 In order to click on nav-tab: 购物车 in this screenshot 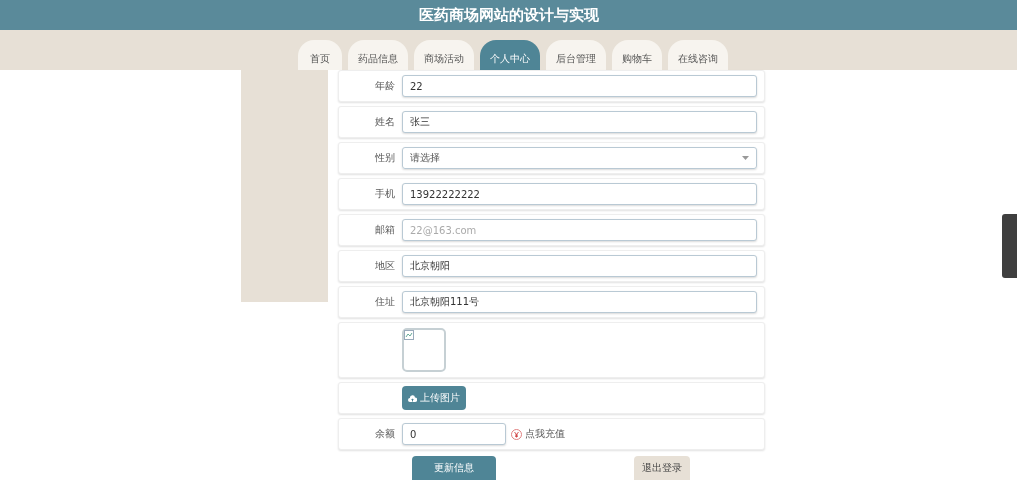, I will do `click(636, 55)`.